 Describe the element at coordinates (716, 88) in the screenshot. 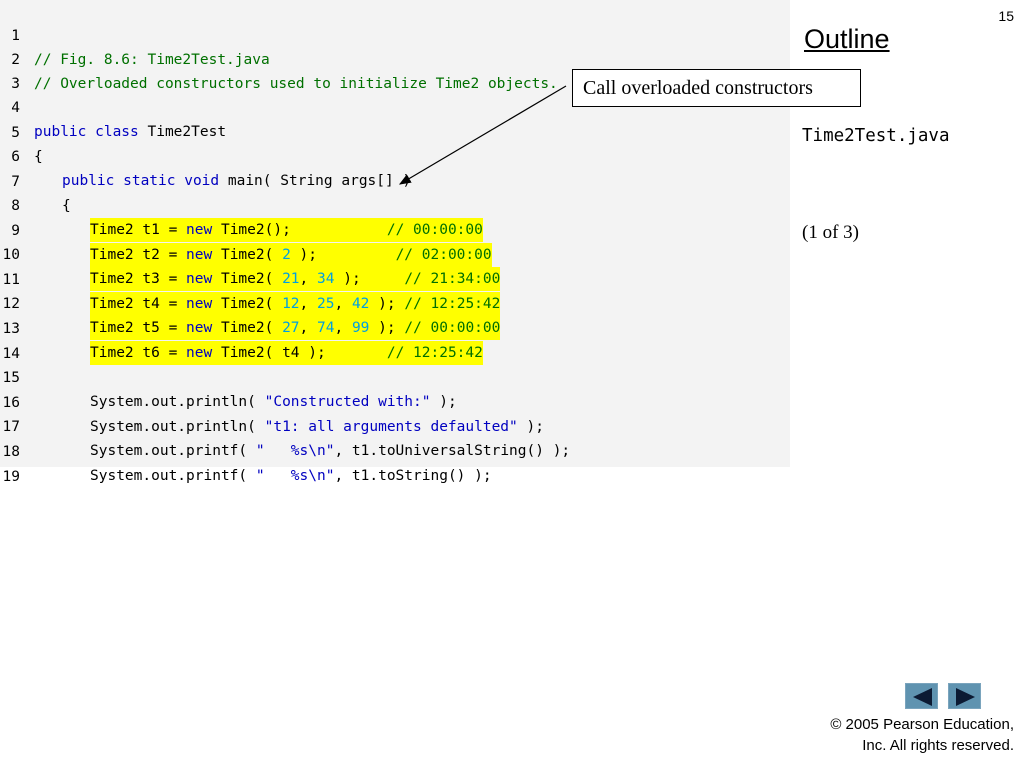

I see `callout-box: Call overloaded constructors` at that location.